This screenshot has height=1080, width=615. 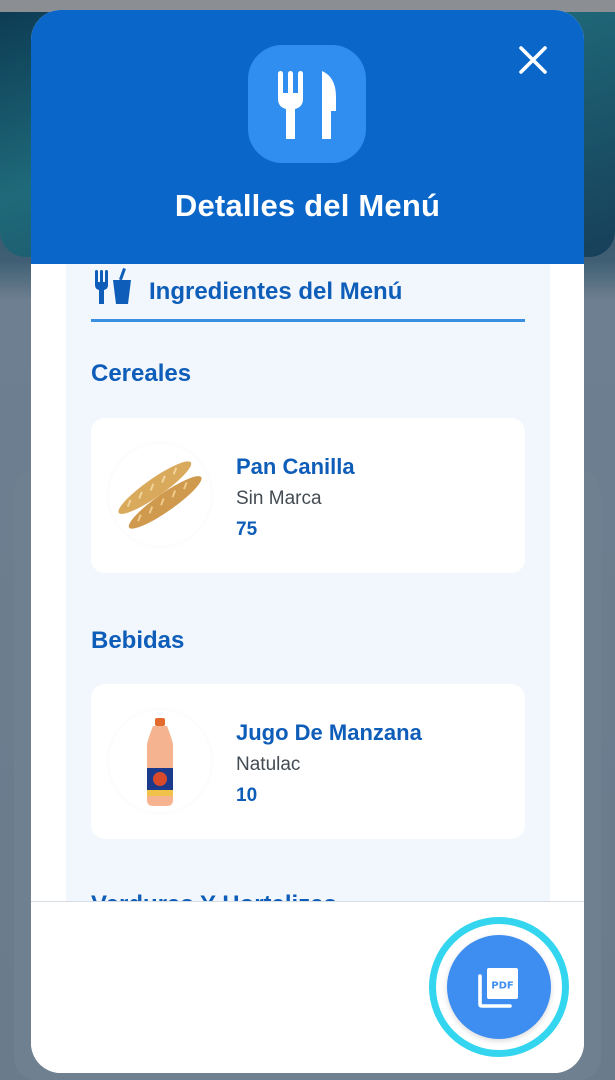 What do you see at coordinates (138, 640) in the screenshot?
I see `category-title-bebidas: Bebidas` at bounding box center [138, 640].